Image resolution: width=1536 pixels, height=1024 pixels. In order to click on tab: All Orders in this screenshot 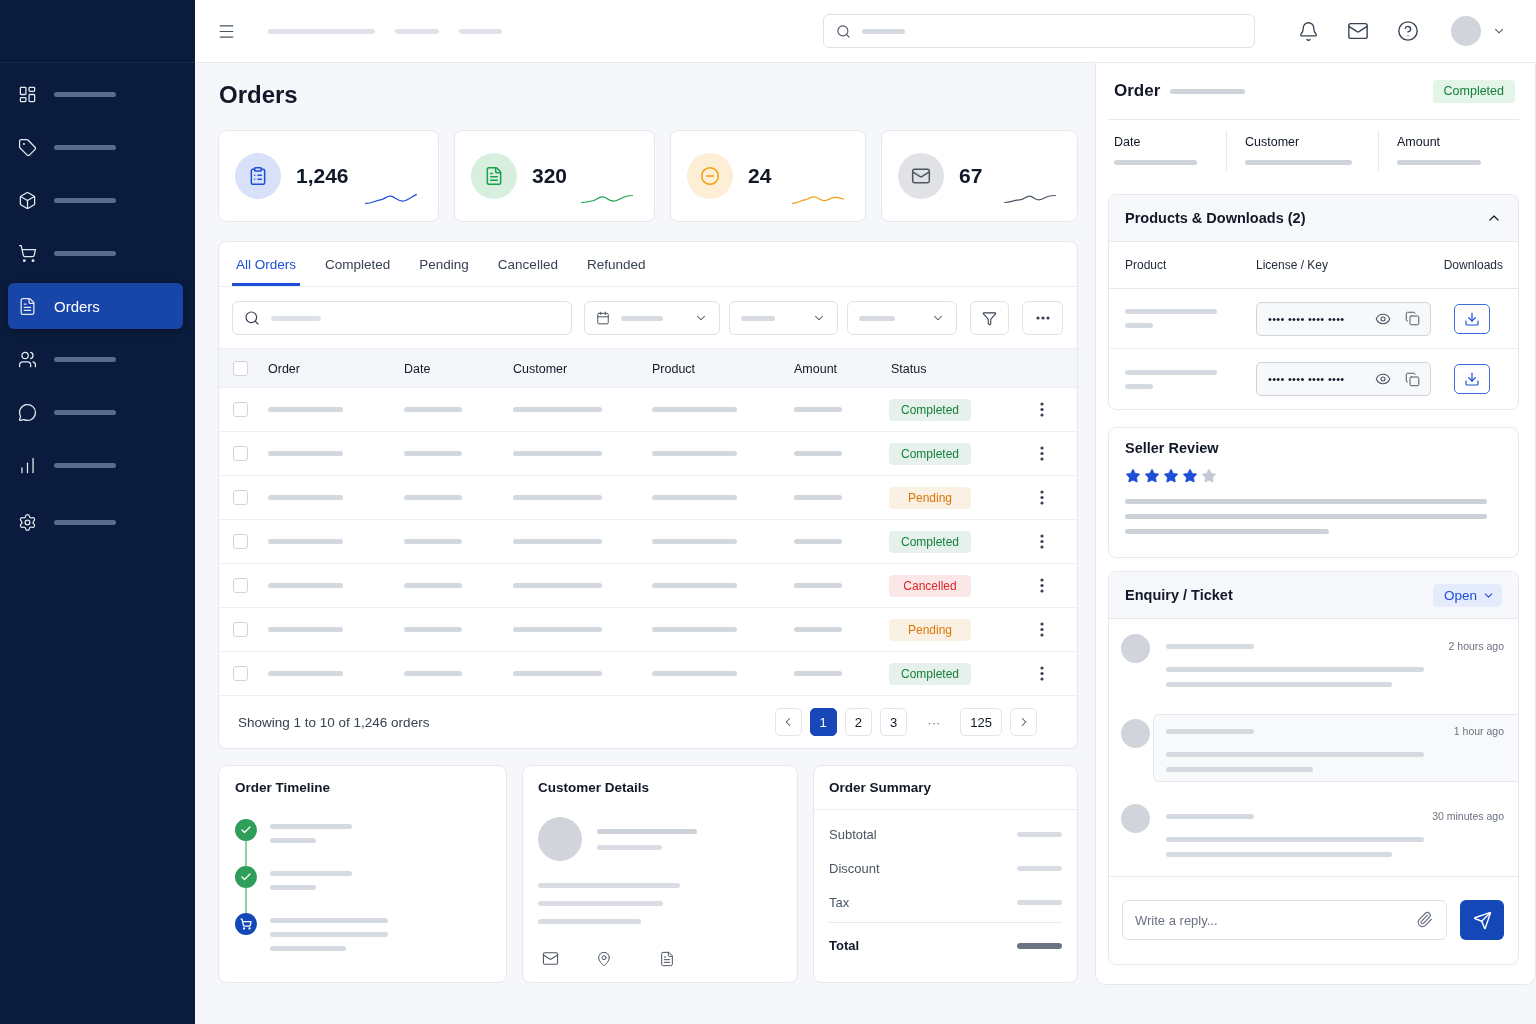, I will do `click(266, 264)`.